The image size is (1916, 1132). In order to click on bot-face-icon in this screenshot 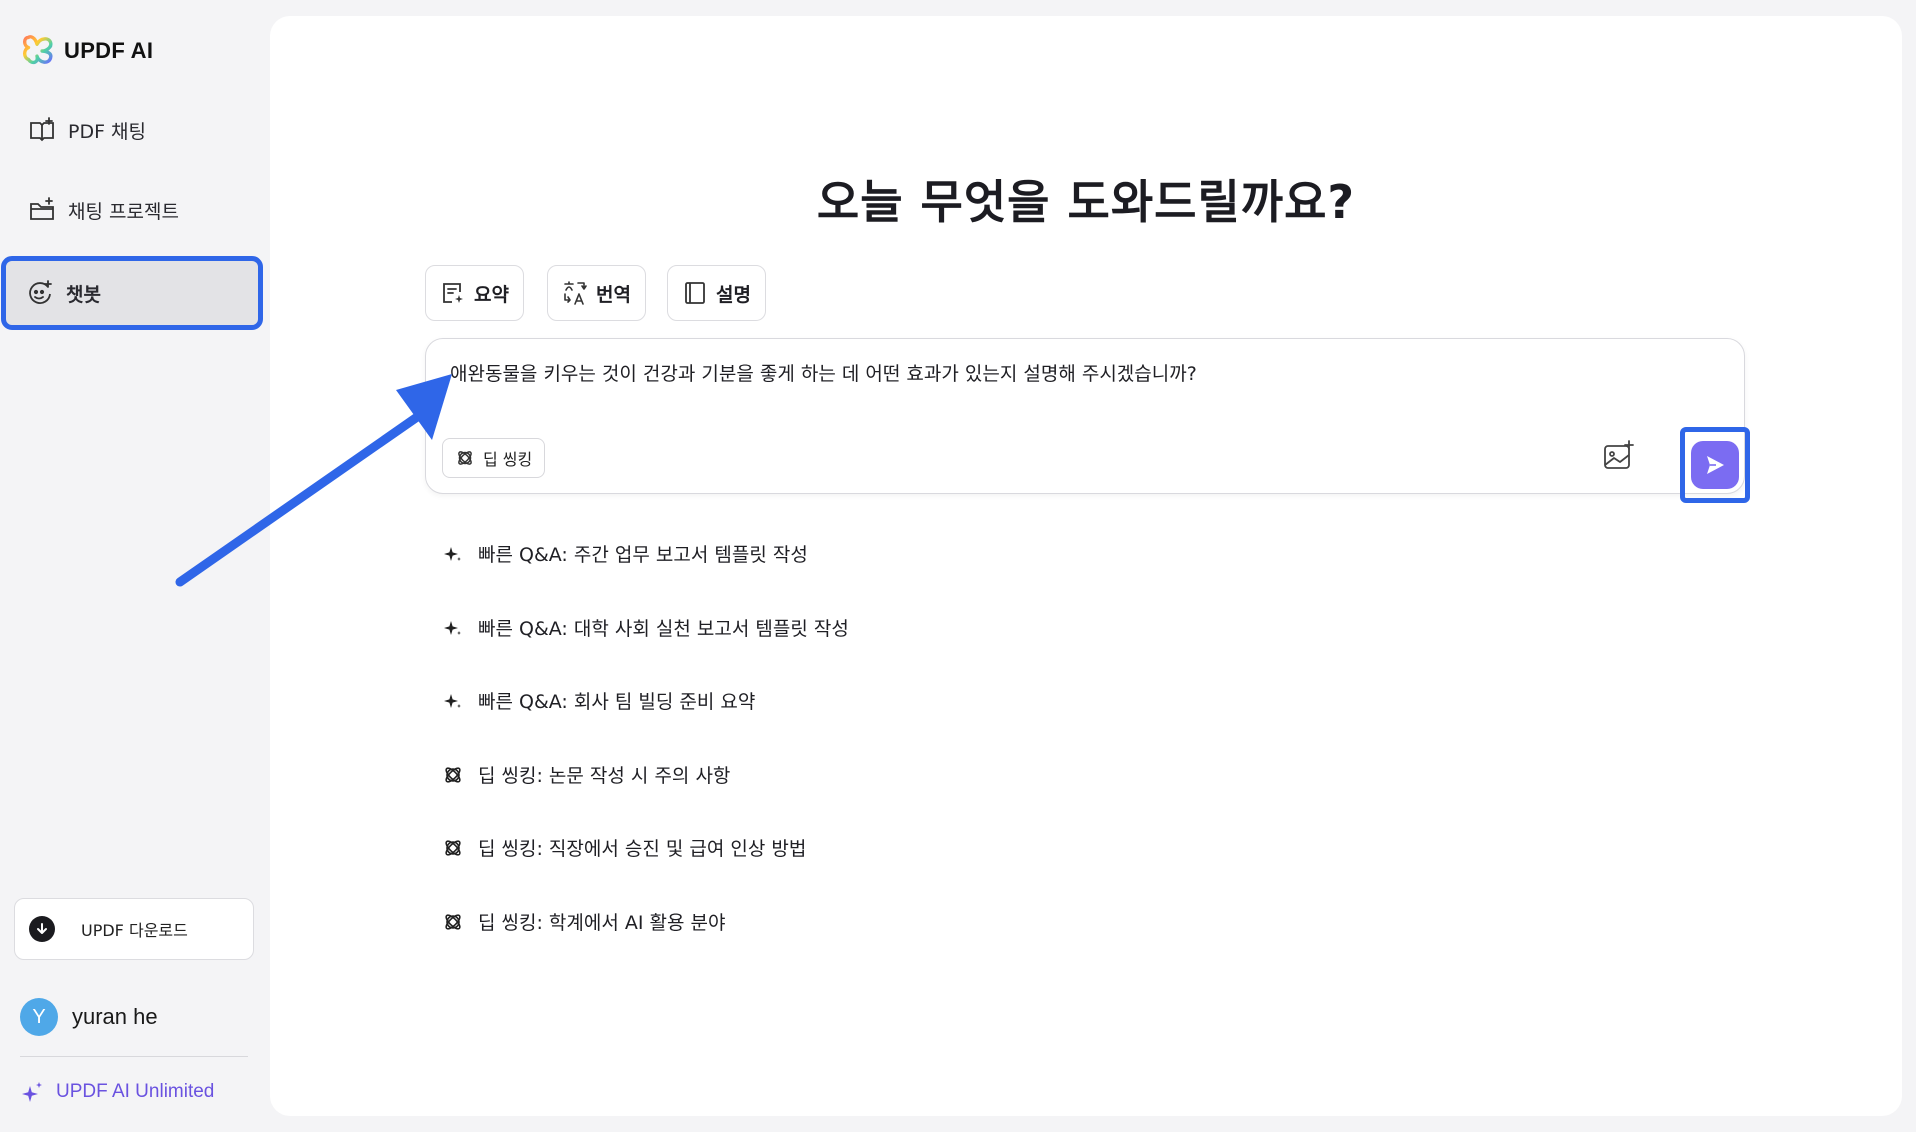, I will do `click(40, 292)`.